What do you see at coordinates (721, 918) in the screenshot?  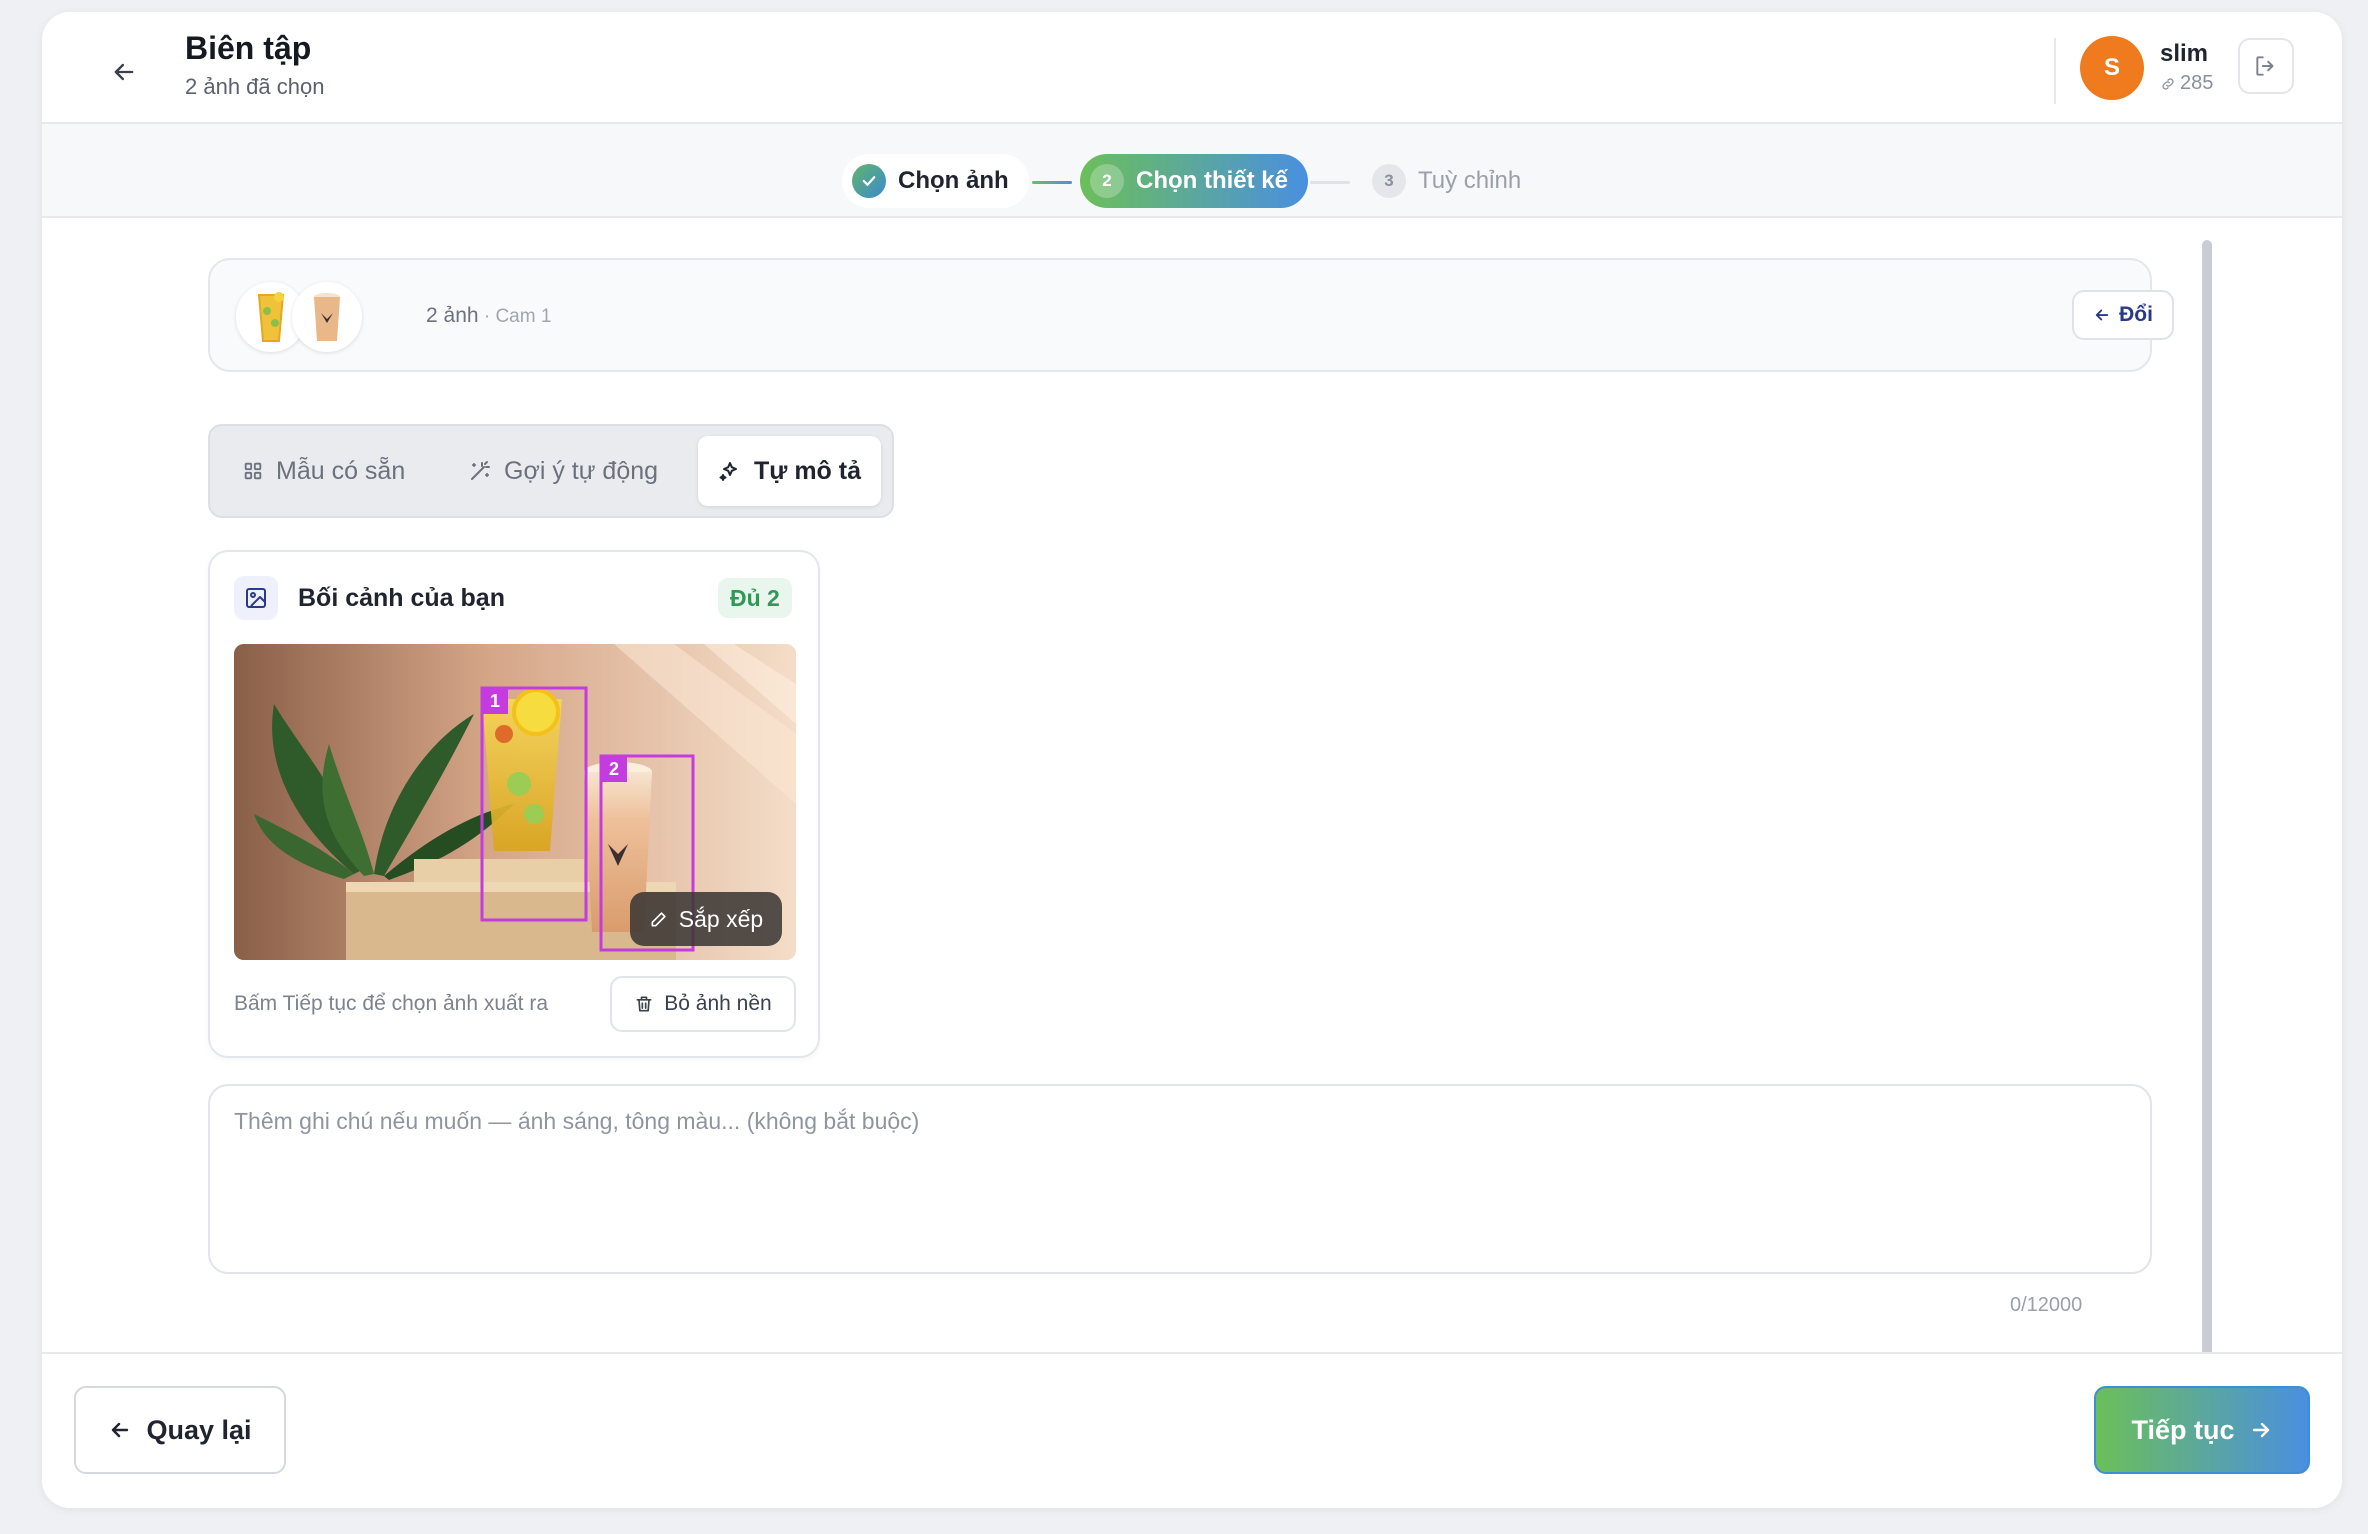 I see `arrange-label: Sắp xếp` at bounding box center [721, 918].